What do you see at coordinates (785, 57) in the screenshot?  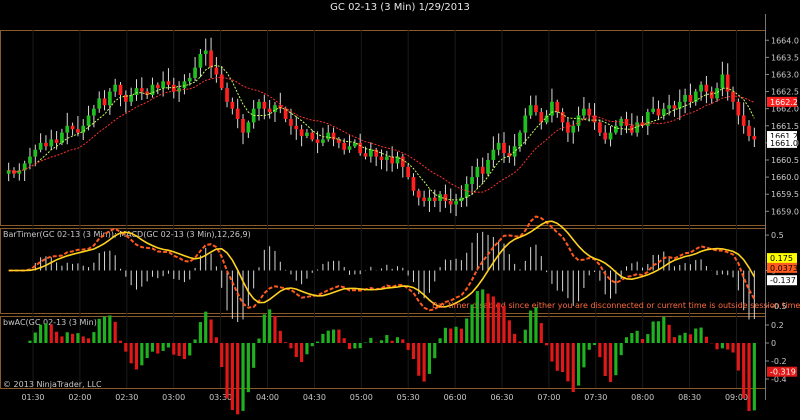 I see `y-tick-label: 1663.5` at bounding box center [785, 57].